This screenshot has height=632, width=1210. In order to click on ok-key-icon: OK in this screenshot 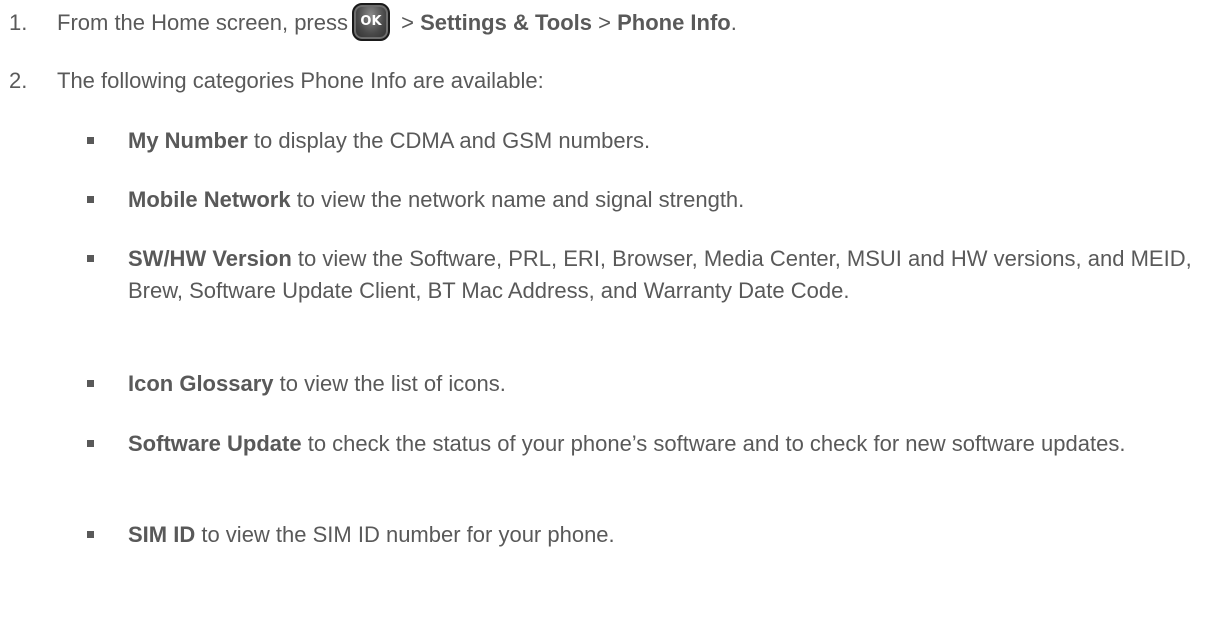, I will do `click(370, 22)`.